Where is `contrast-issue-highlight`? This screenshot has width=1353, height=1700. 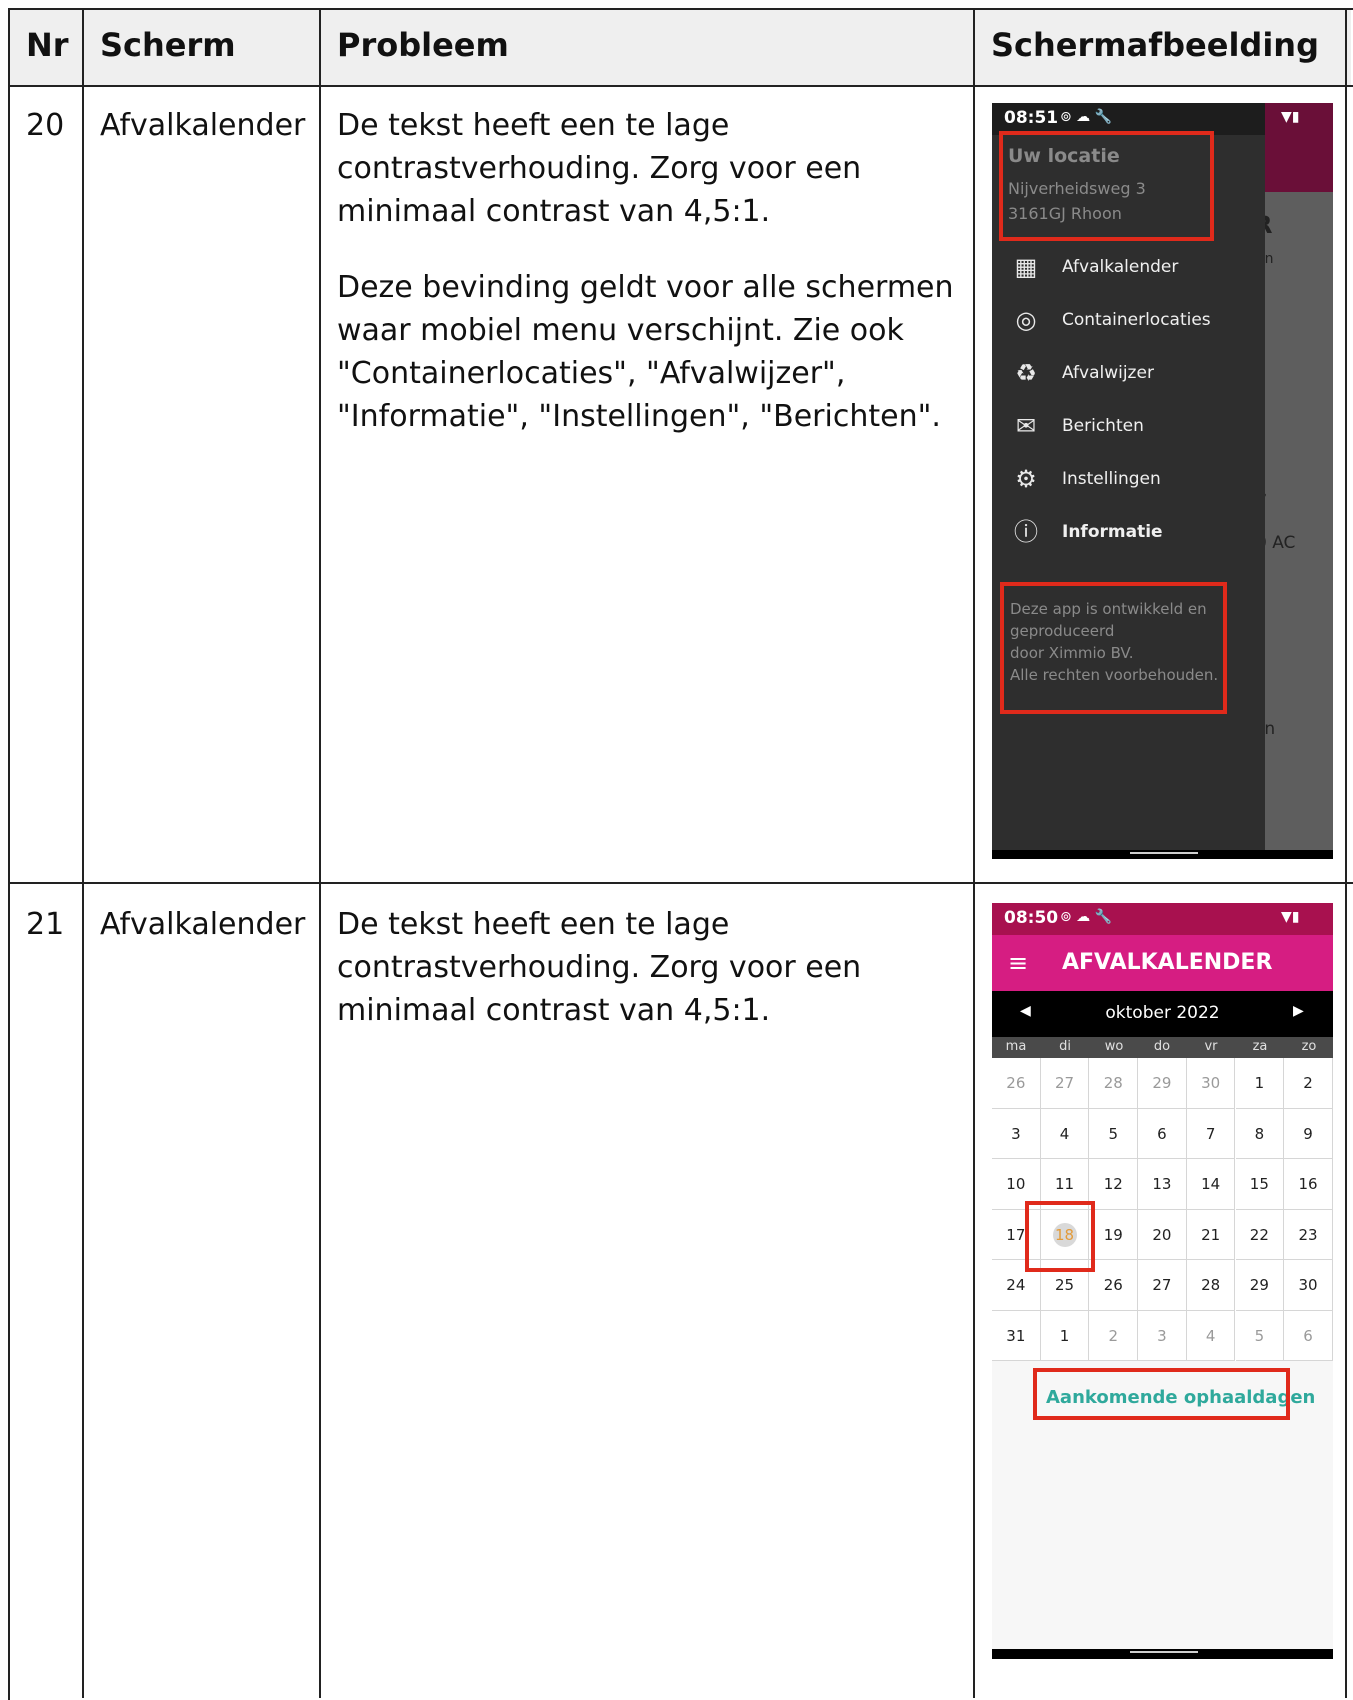
contrast-issue-highlight is located at coordinates (1060, 1236).